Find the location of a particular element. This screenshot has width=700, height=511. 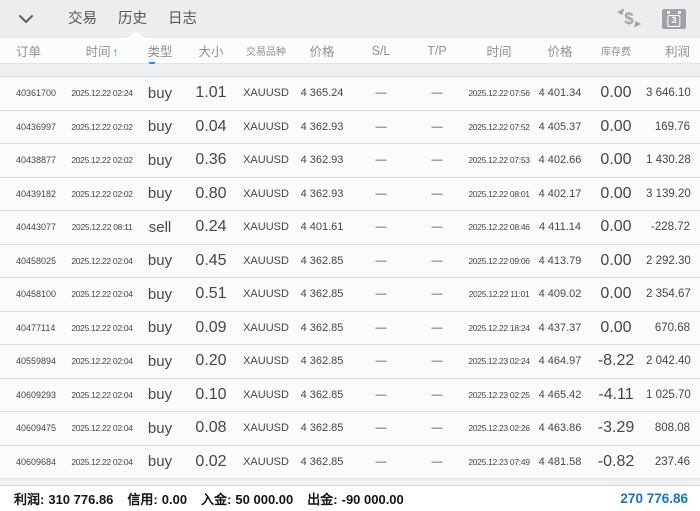

trade-size: 0.80 is located at coordinates (211, 193).